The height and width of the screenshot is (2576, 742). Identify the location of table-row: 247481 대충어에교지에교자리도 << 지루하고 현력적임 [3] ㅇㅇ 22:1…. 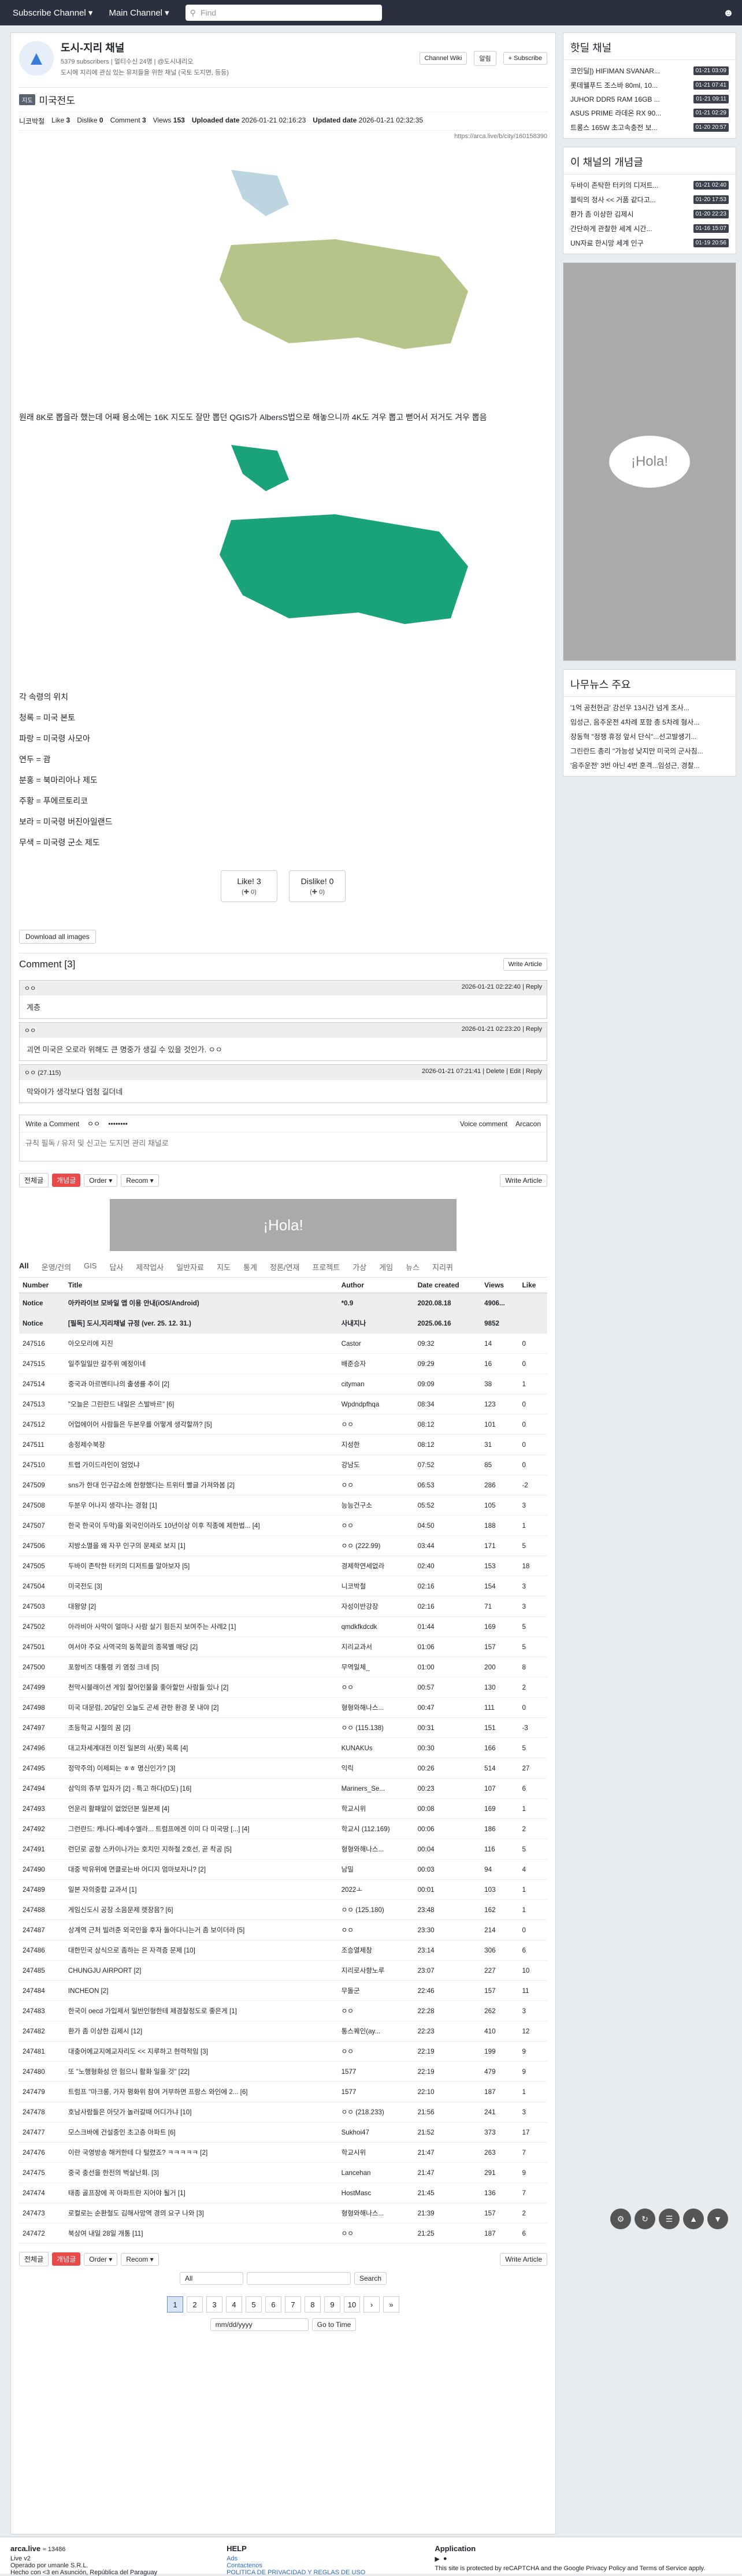
(283, 2052).